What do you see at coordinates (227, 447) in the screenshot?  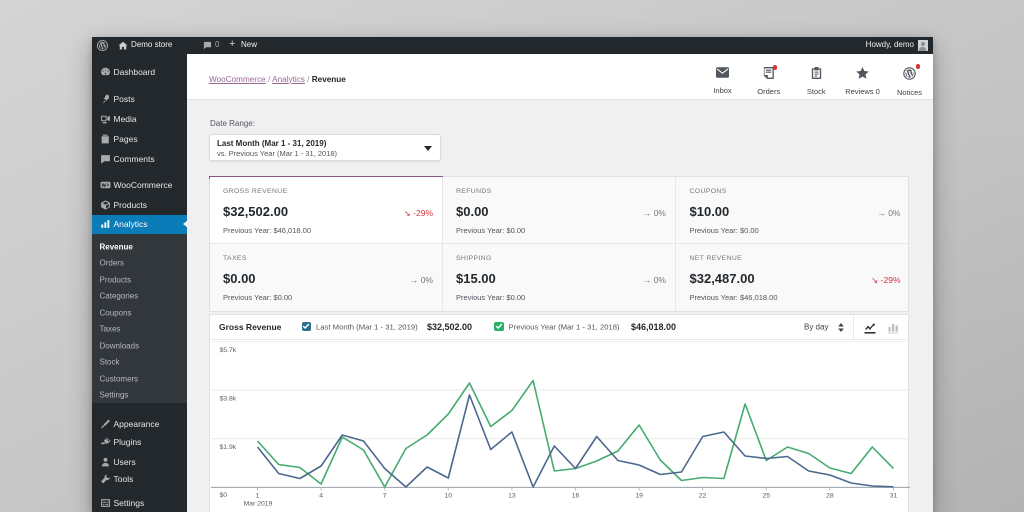 I see `svg-text: $1.9k` at bounding box center [227, 447].